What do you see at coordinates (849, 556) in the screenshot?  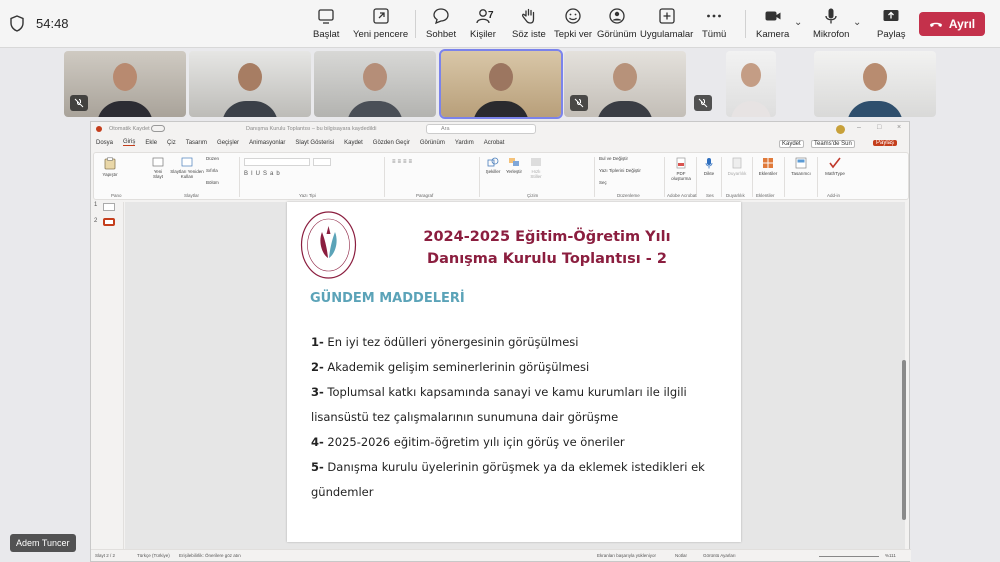 I see `zoom-slider` at bounding box center [849, 556].